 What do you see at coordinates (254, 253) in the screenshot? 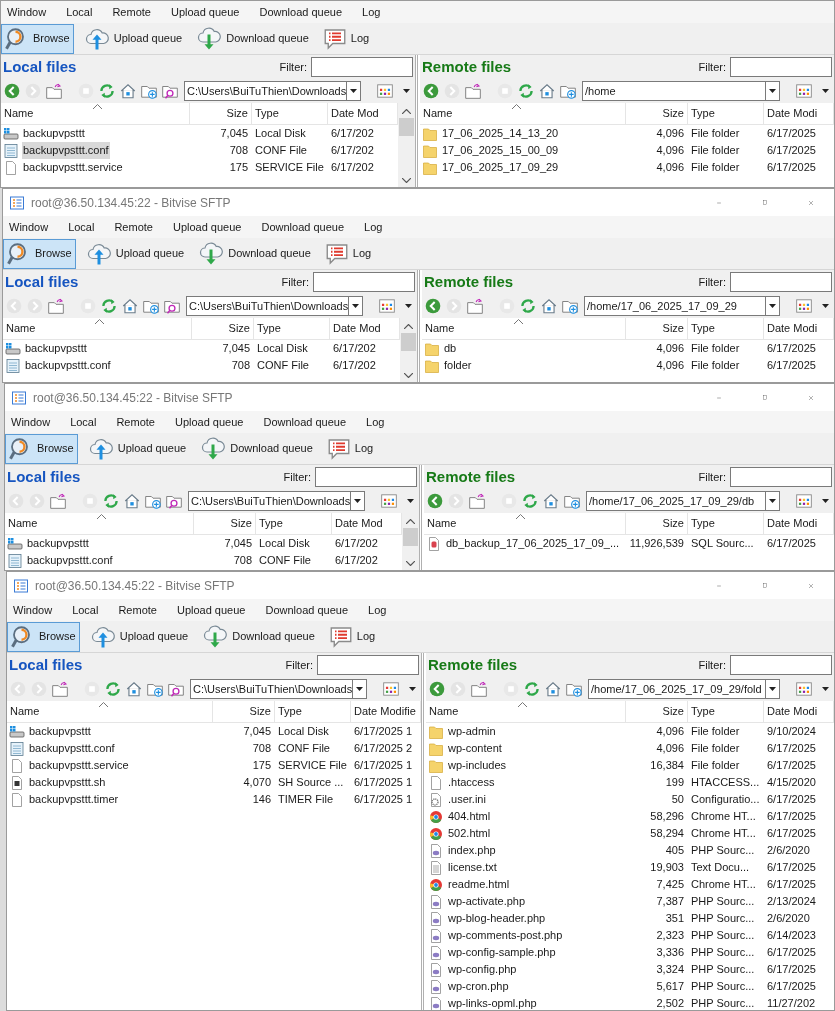
I see `toolbar-button: Download queue` at bounding box center [254, 253].